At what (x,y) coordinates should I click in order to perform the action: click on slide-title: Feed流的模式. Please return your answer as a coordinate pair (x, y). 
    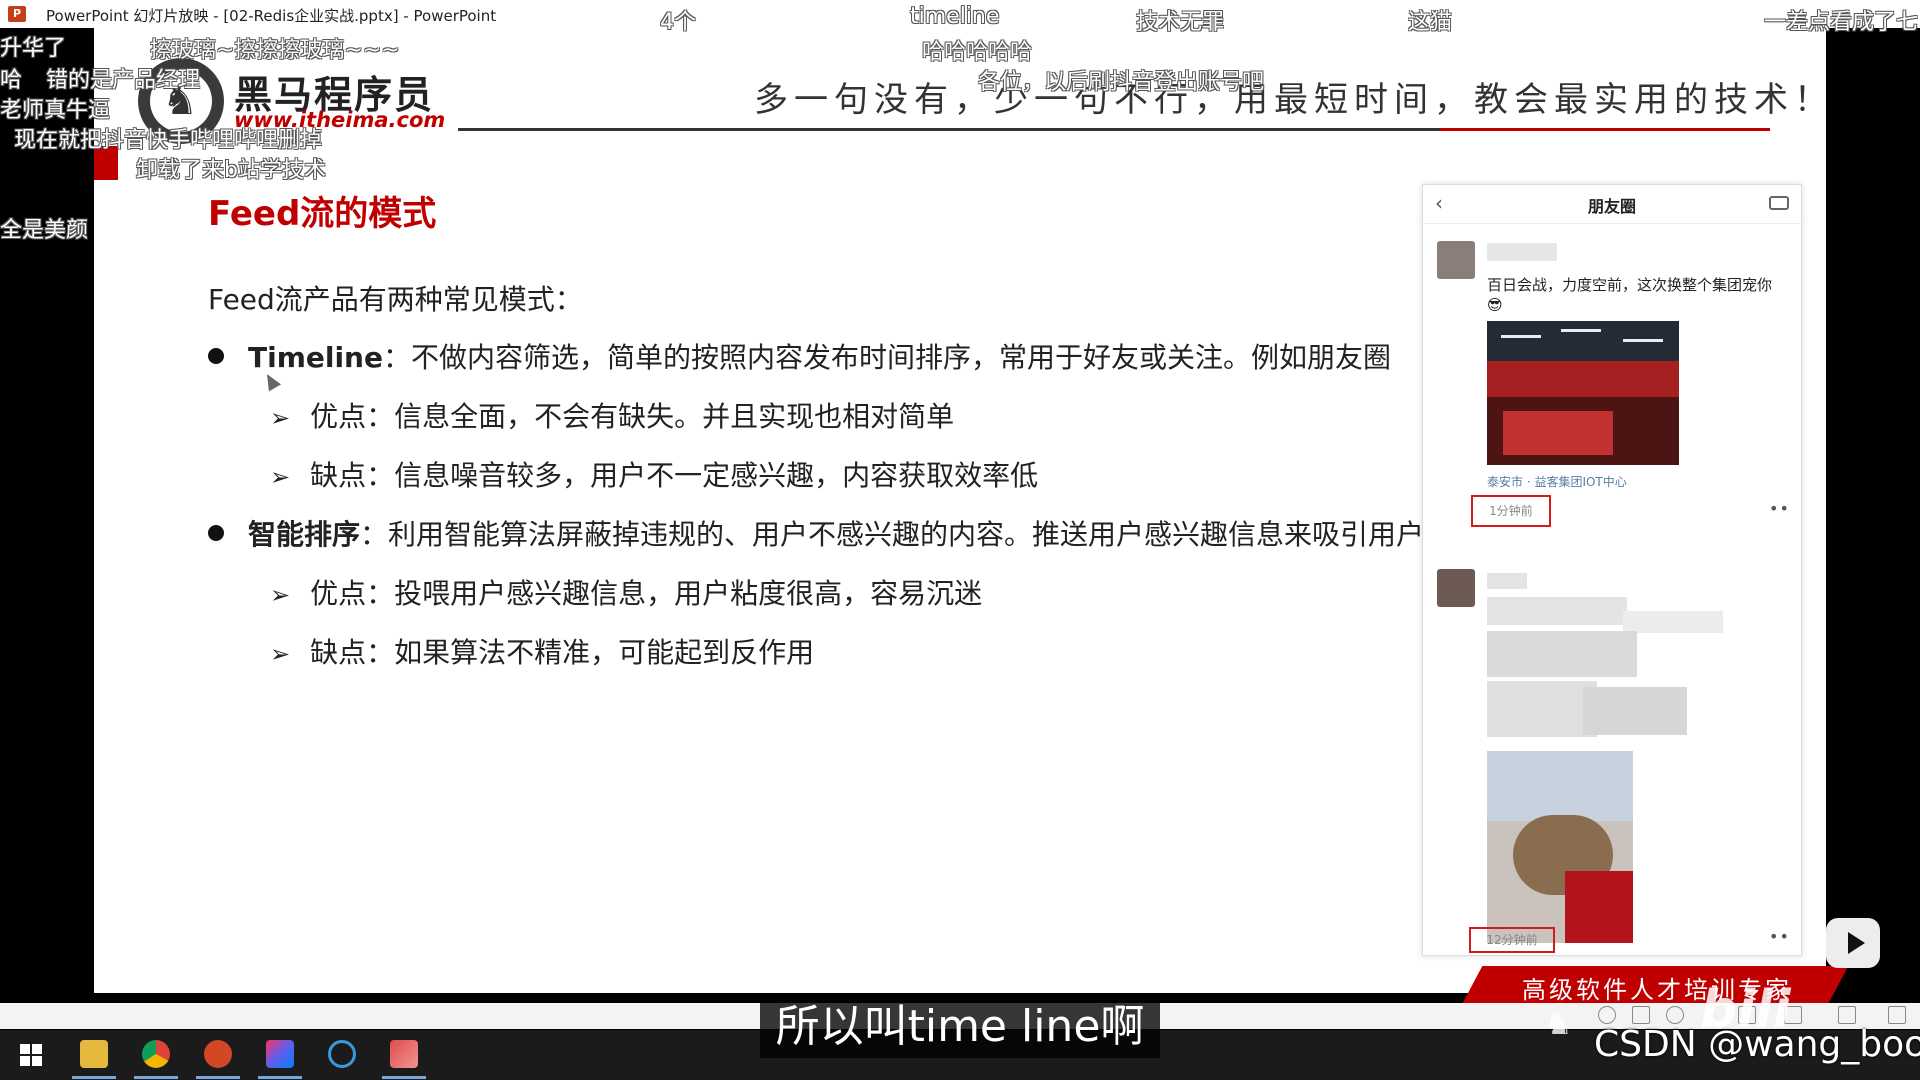
    Looking at the image, I should click on (322, 214).